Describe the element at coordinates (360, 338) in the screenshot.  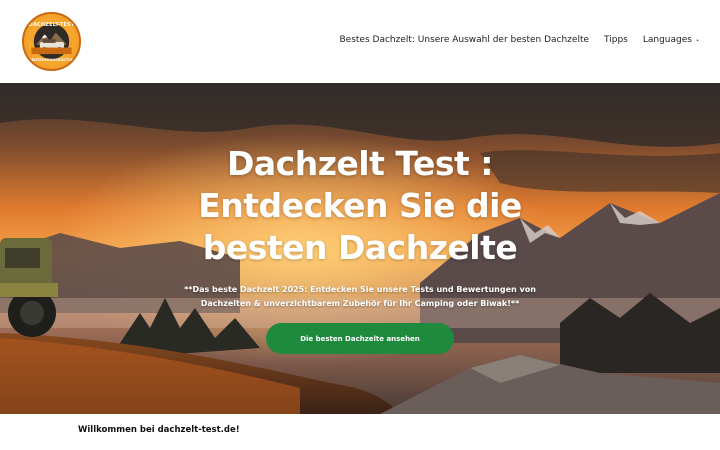
I see `view-best-roof-tents-button: Die besten Dachzelte ansehen` at that location.